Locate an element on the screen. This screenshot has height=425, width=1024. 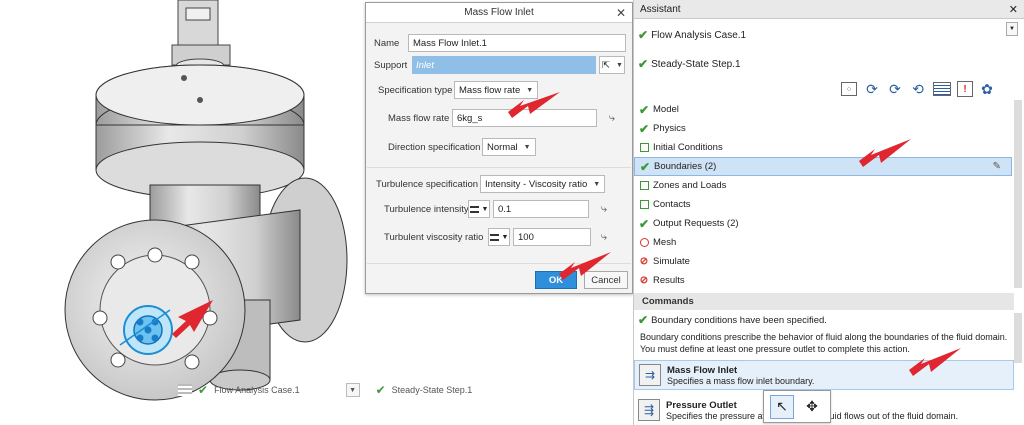
refresh-icon: ⟳ is located at coordinates (872, 89).